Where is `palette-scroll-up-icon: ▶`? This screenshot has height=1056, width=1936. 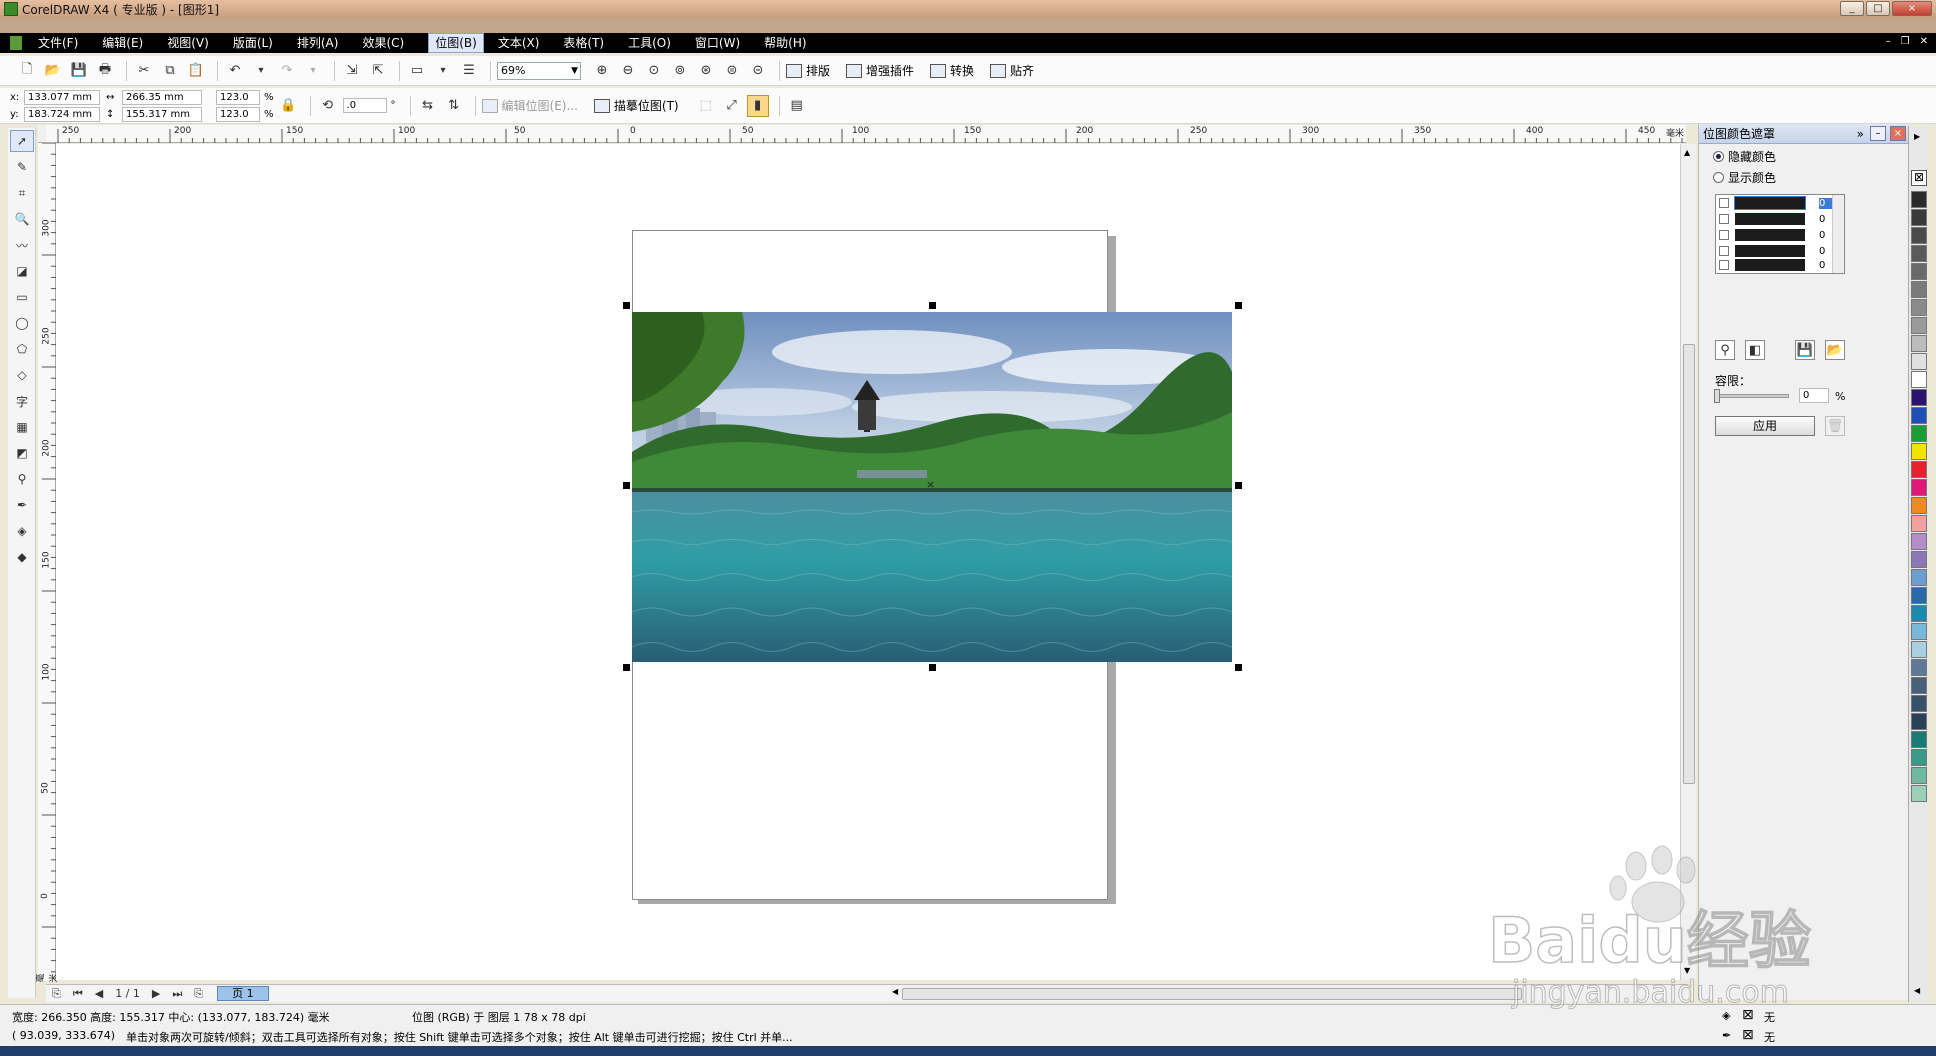
palette-scroll-up-icon: ▶ is located at coordinates (1917, 136).